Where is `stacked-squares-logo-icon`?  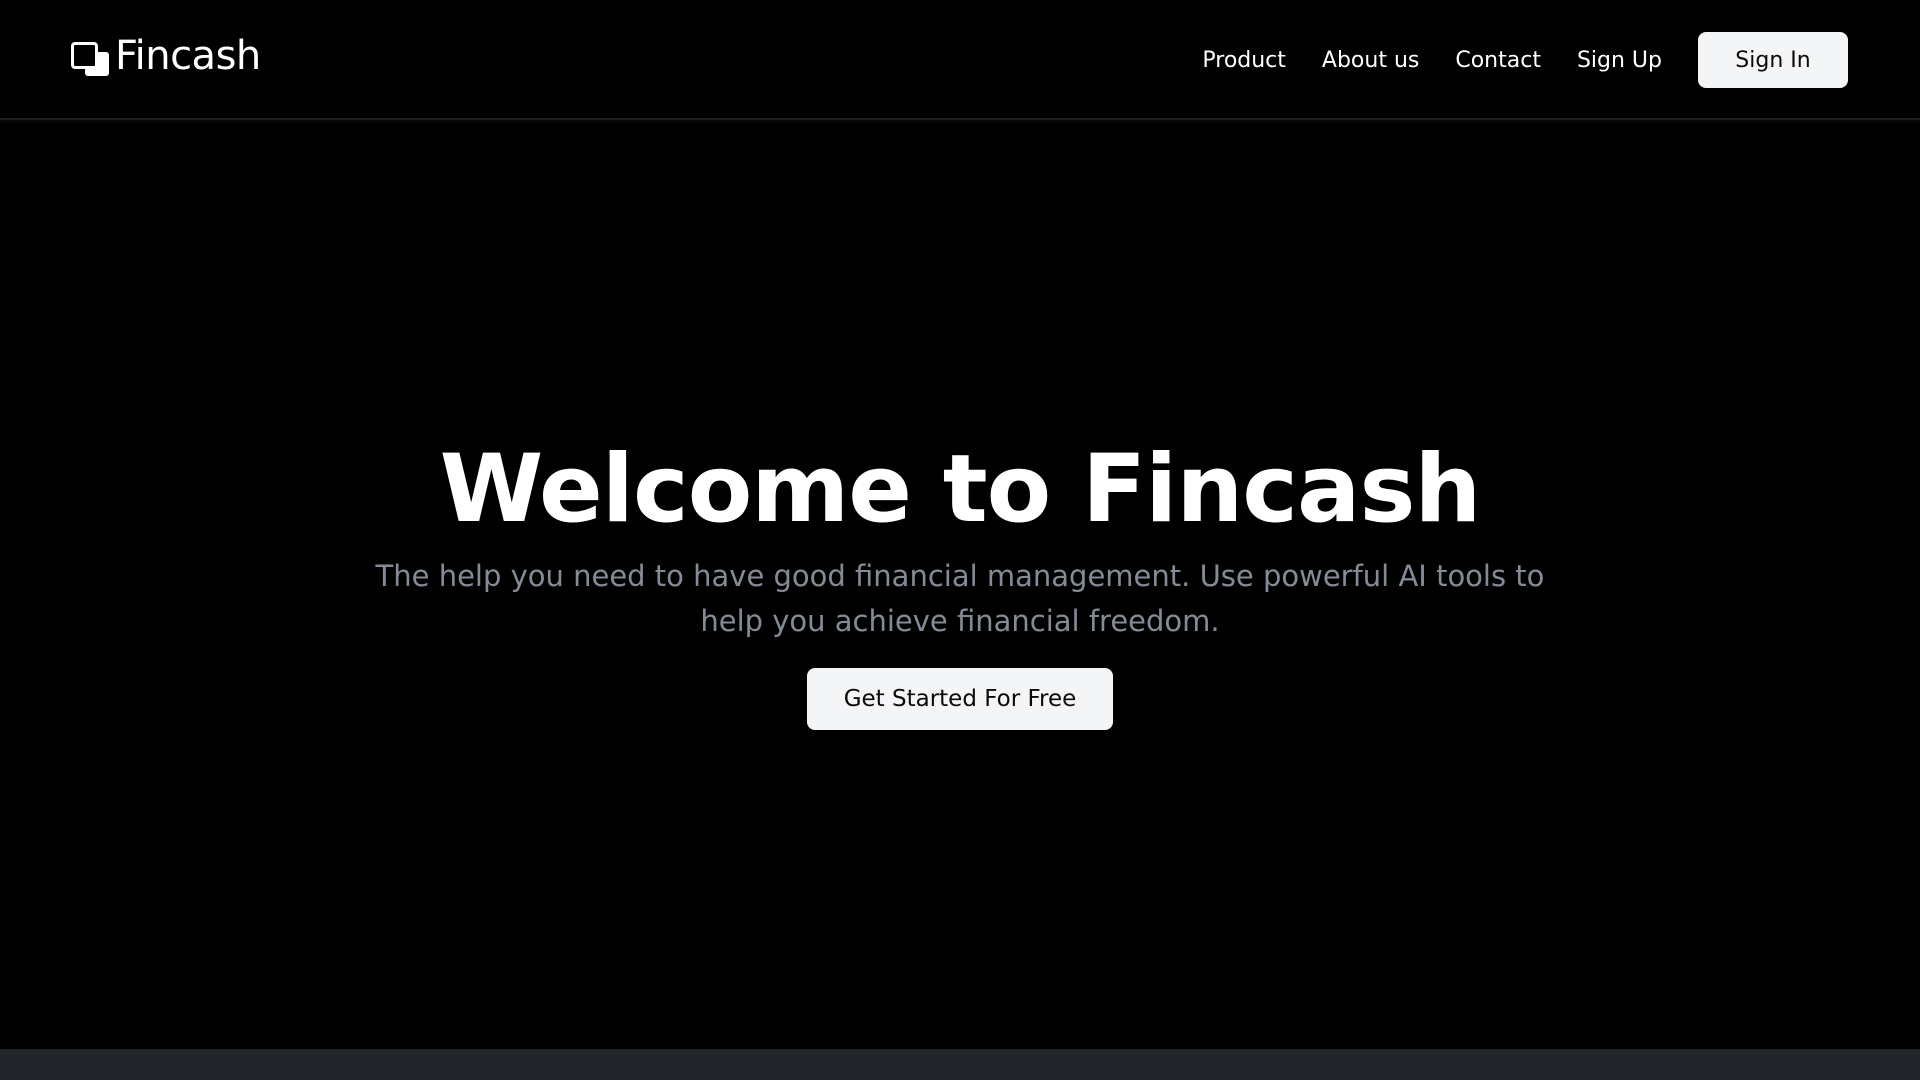
stacked-squares-logo-icon is located at coordinates (90, 56).